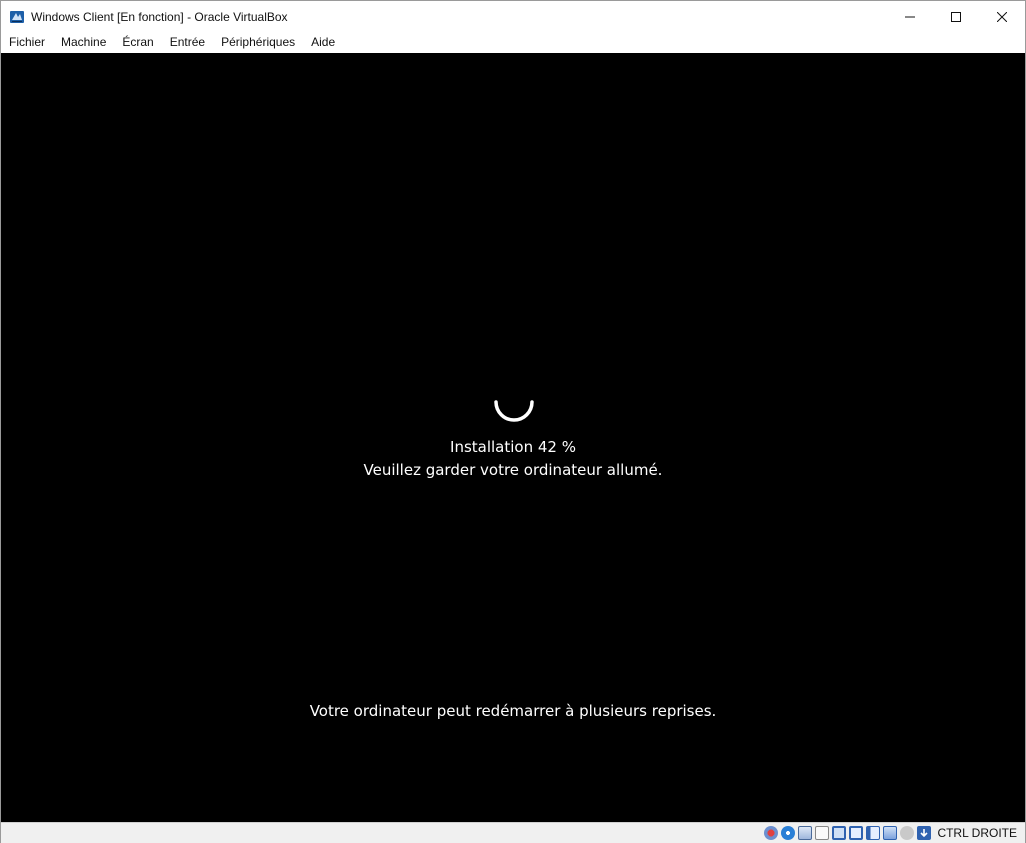 This screenshot has width=1026, height=843. What do you see at coordinates (27, 42) in the screenshot?
I see `menu-fichier: Fichier` at bounding box center [27, 42].